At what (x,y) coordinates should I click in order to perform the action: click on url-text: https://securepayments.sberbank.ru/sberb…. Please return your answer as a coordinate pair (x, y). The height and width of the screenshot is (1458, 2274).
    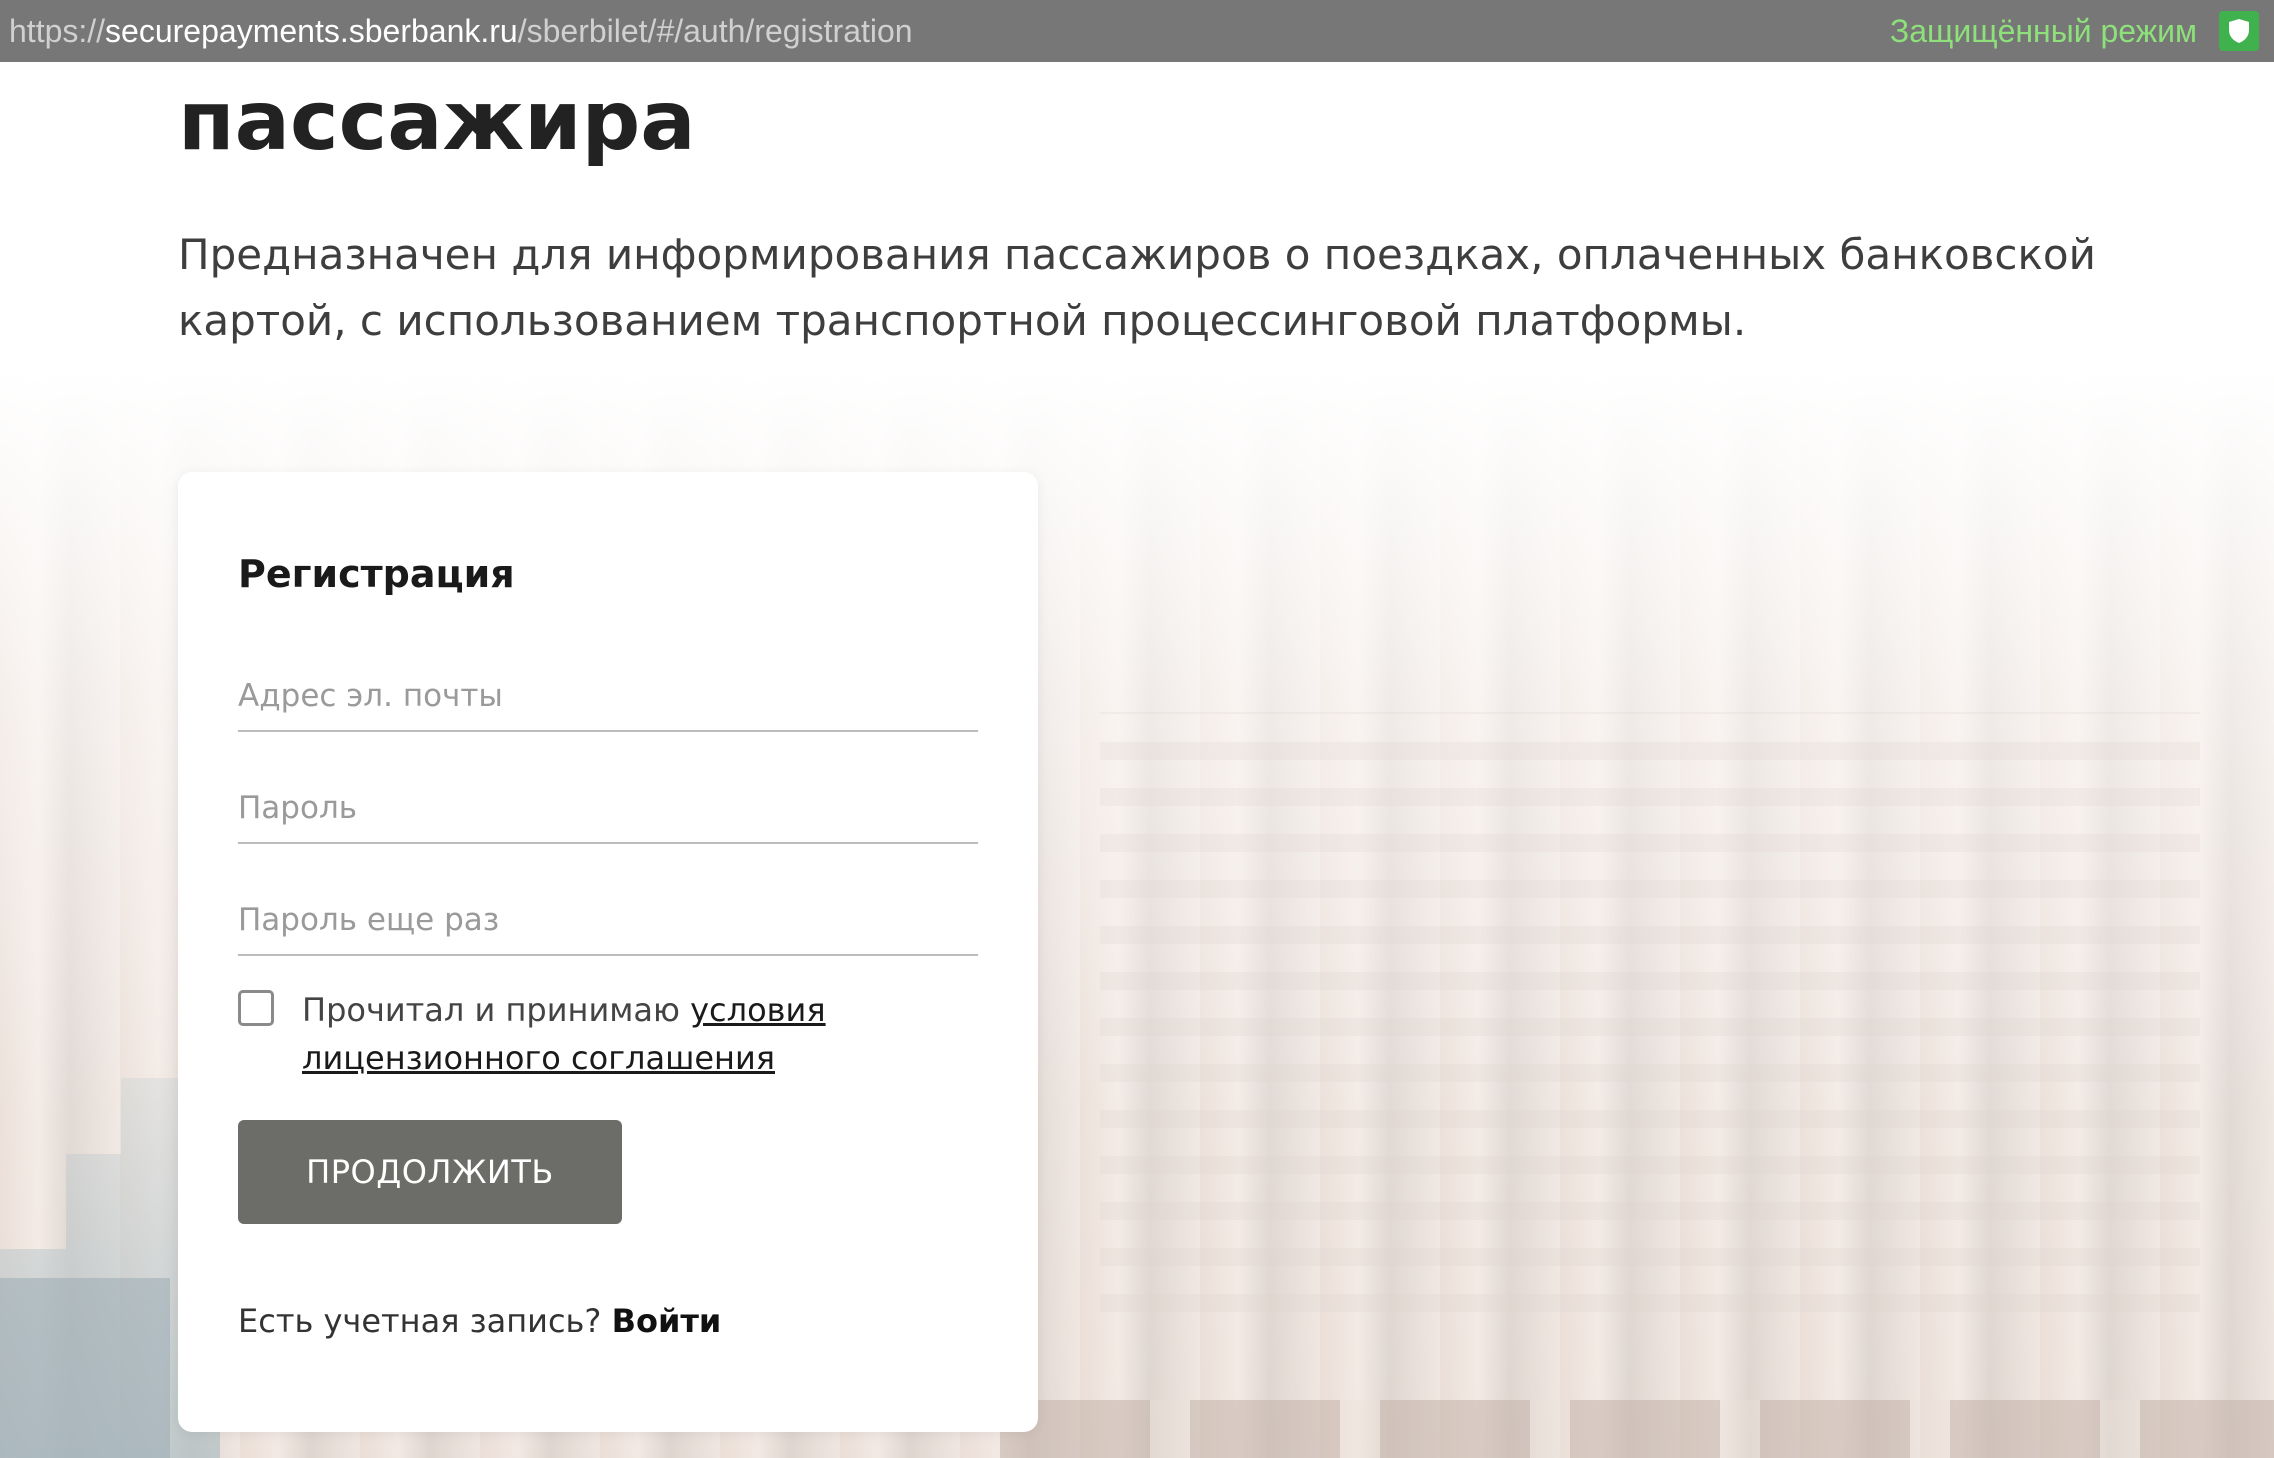
    Looking at the image, I should click on (461, 31).